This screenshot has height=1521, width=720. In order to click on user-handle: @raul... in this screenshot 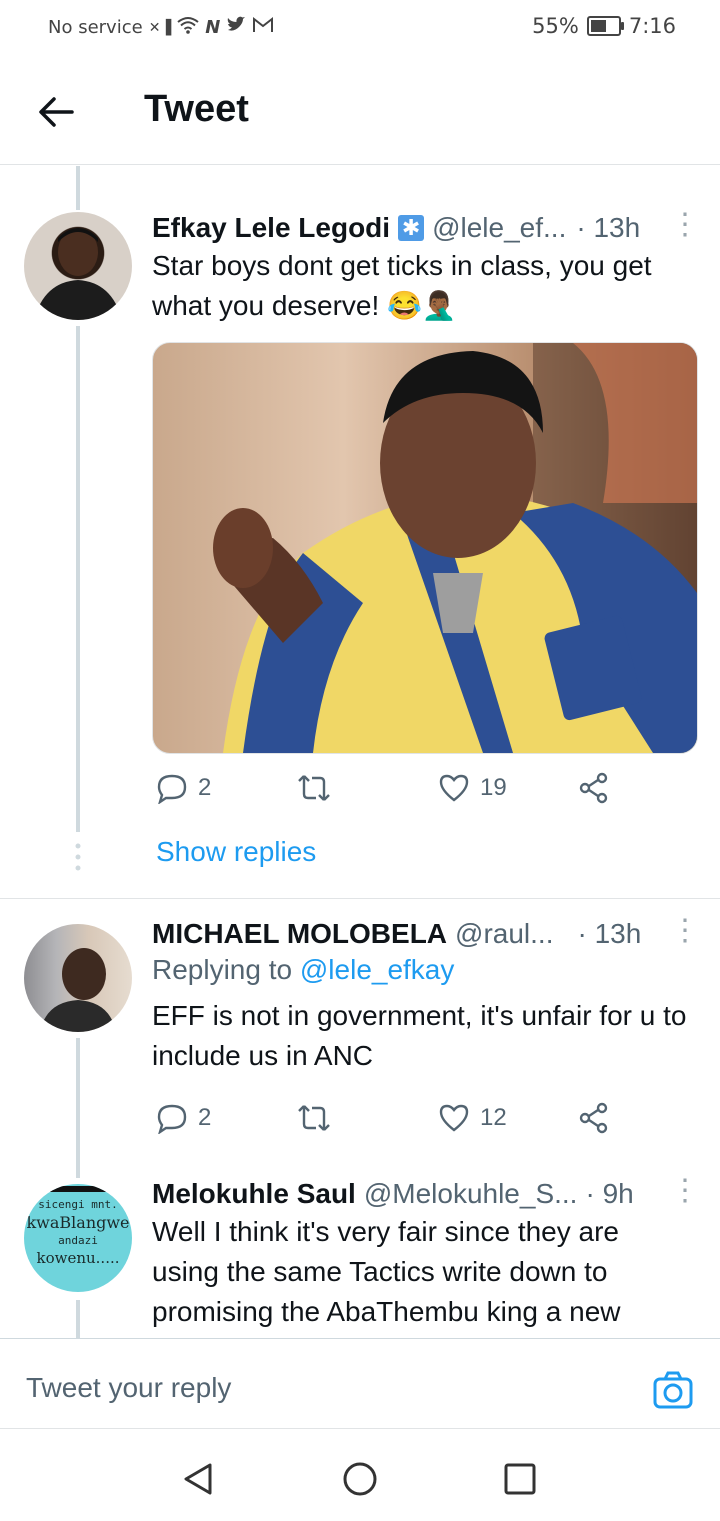, I will do `click(504, 934)`.